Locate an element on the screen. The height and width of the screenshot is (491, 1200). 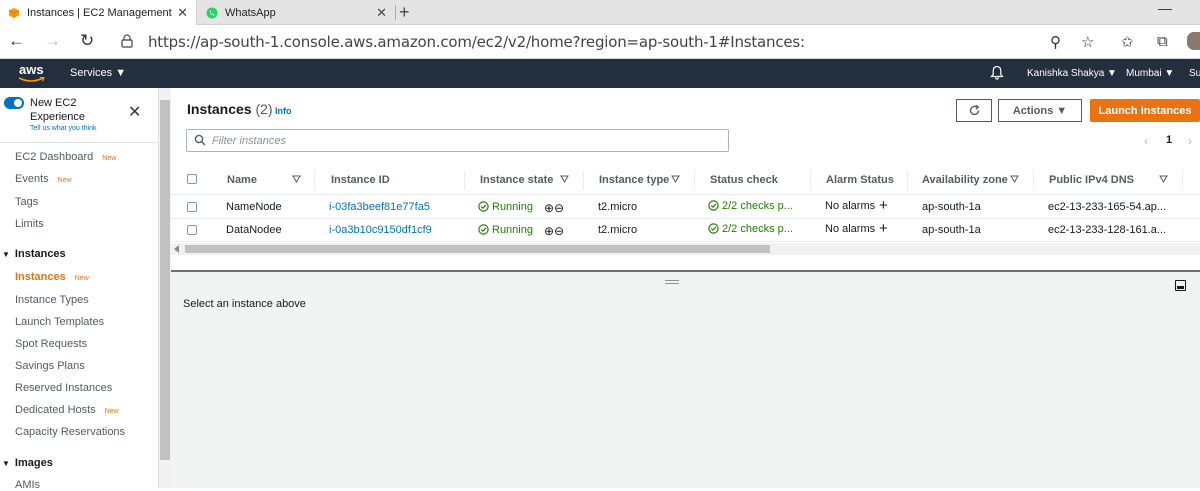
aws-box-icon is located at coordinates (14, 12).